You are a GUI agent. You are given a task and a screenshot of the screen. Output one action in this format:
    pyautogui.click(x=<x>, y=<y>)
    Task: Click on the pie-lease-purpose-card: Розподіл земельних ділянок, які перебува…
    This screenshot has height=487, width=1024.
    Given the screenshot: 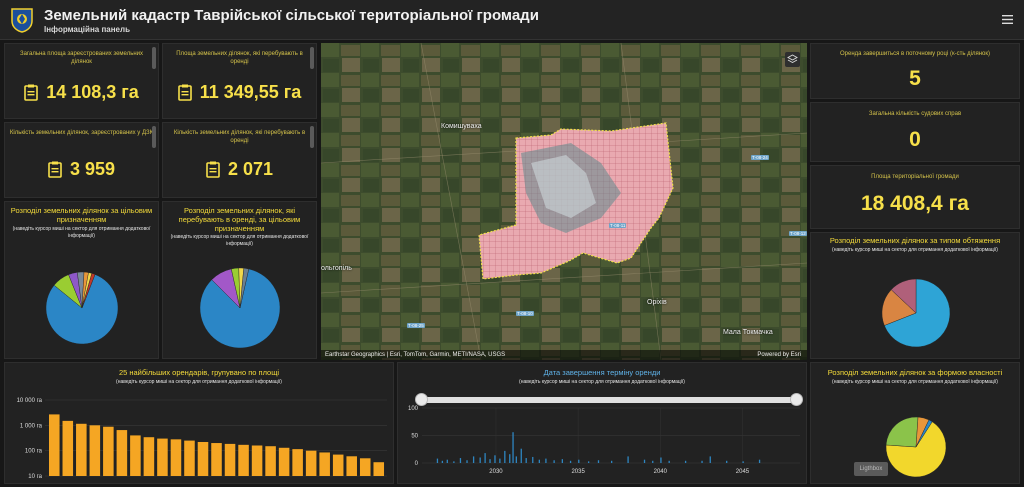 What is the action you would take?
    pyautogui.click(x=239, y=280)
    